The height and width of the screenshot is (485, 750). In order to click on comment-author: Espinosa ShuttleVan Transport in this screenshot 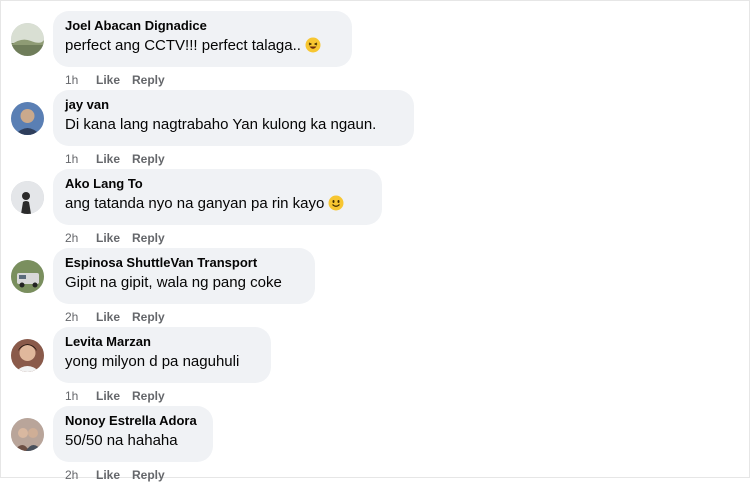, I will do `click(184, 263)`.